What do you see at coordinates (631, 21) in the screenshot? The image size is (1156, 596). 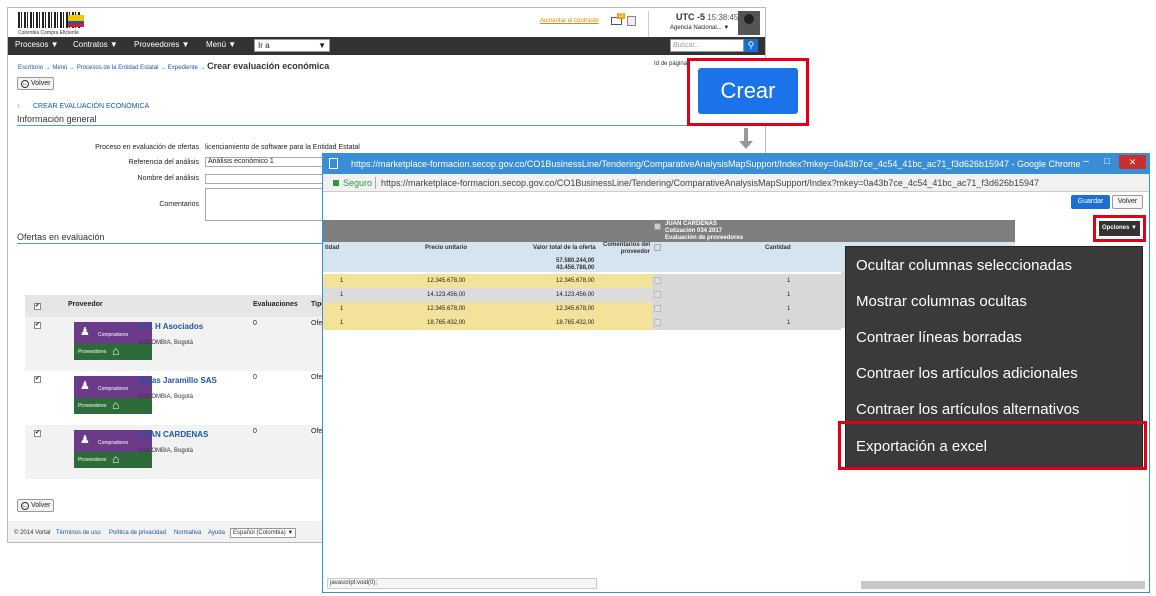 I see `calendar-icon` at bounding box center [631, 21].